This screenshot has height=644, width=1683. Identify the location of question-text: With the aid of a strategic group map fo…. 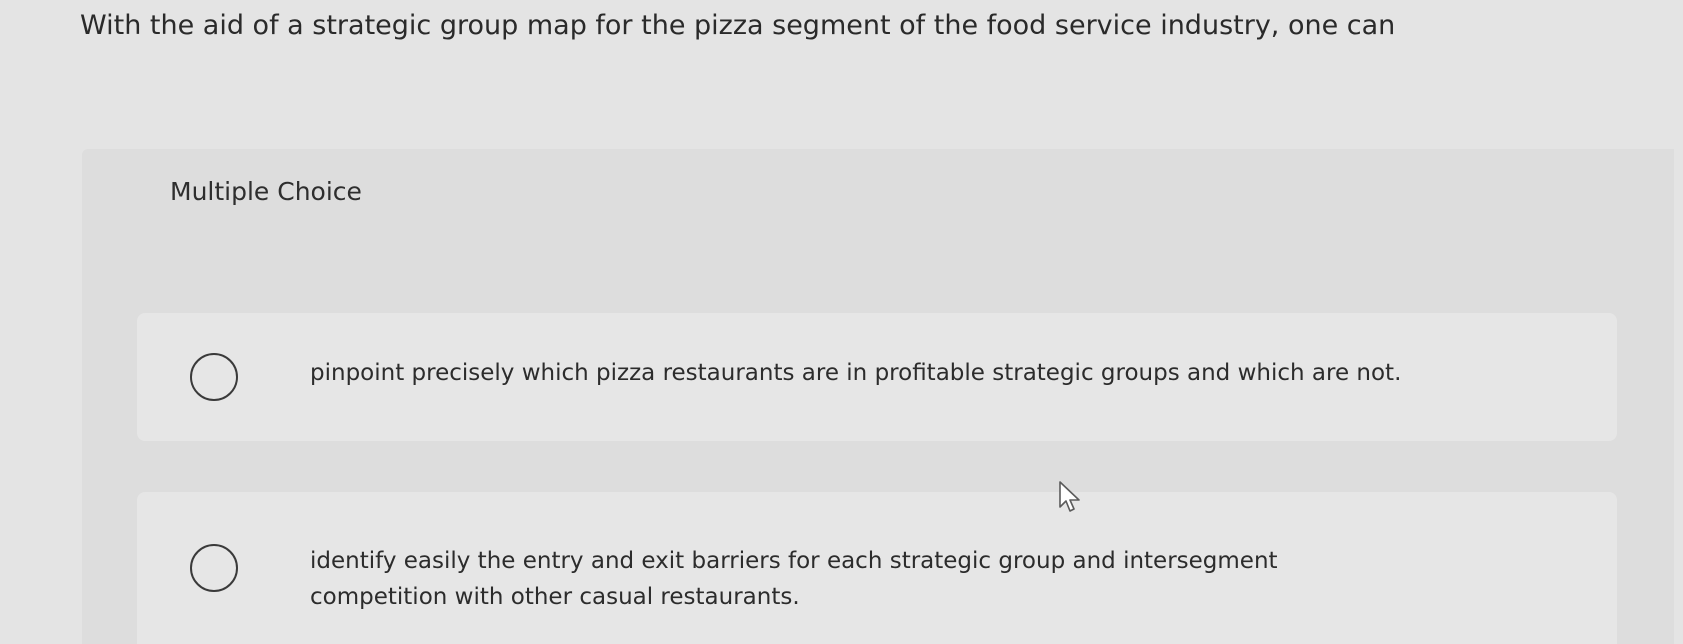
(738, 25).